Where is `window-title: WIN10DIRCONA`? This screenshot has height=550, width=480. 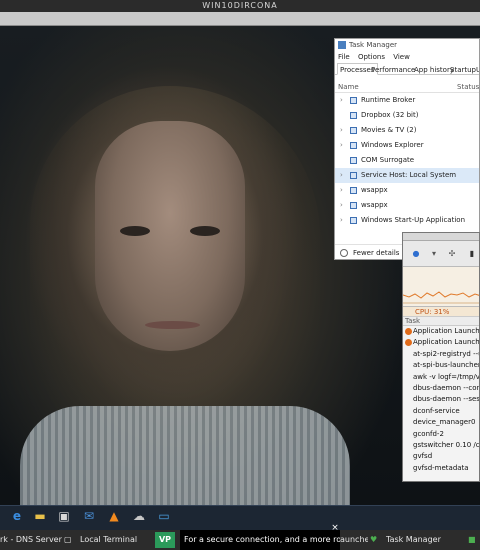 window-title: WIN10DIRCONA is located at coordinates (240, 6).